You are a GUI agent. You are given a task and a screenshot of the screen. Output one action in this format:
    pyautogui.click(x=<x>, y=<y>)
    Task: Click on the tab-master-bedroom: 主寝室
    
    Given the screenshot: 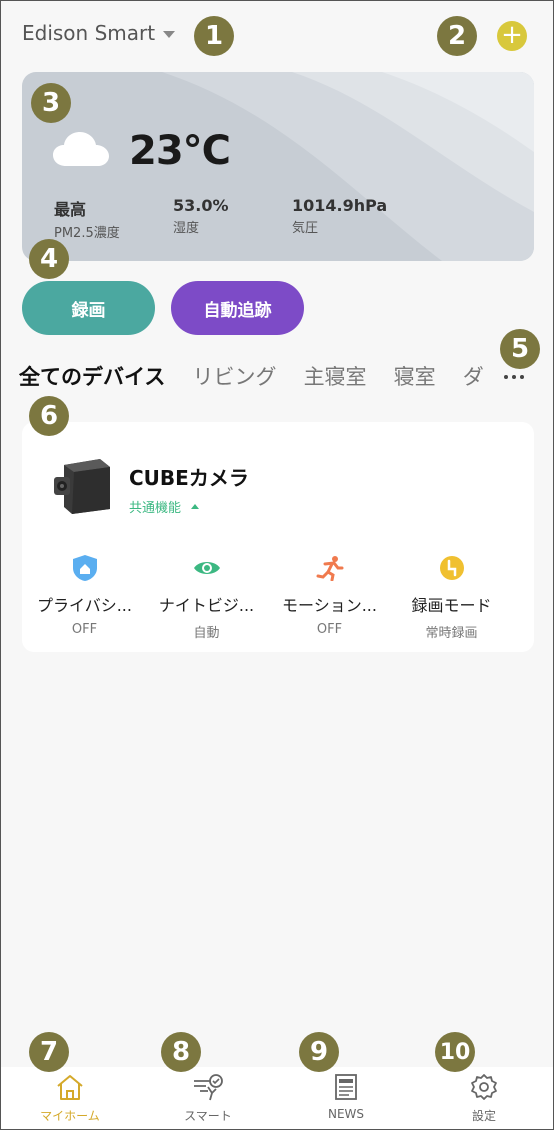 What is the action you would take?
    pyautogui.click(x=335, y=376)
    